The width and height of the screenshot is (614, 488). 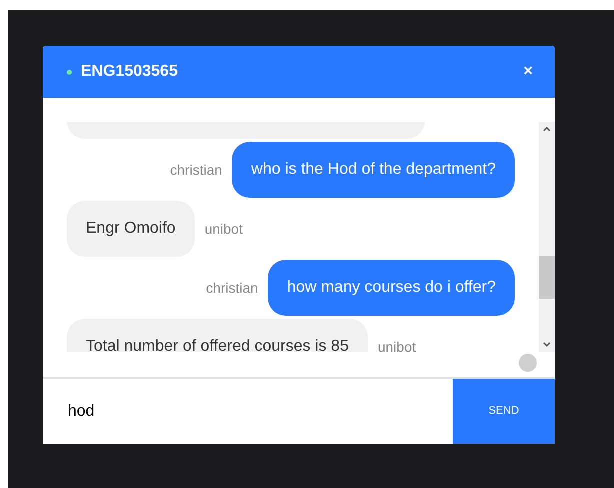 I want to click on message-bubble: Total number of offered courses is 85, so click(x=217, y=335).